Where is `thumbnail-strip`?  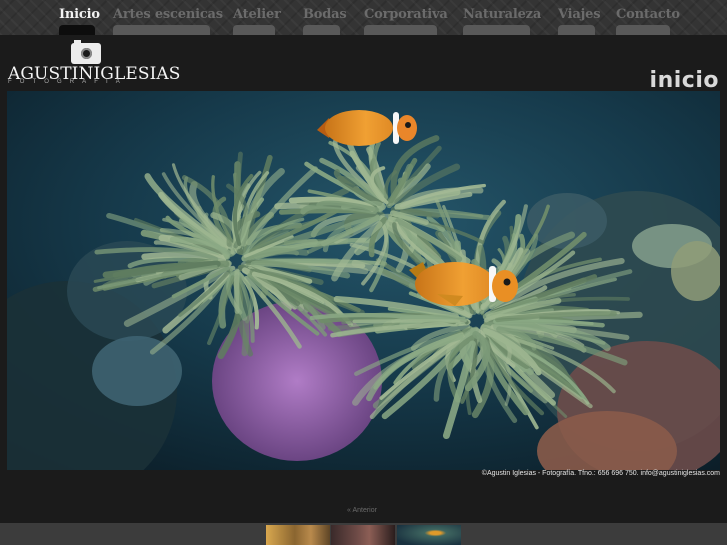 thumbnail-strip is located at coordinates (363, 534).